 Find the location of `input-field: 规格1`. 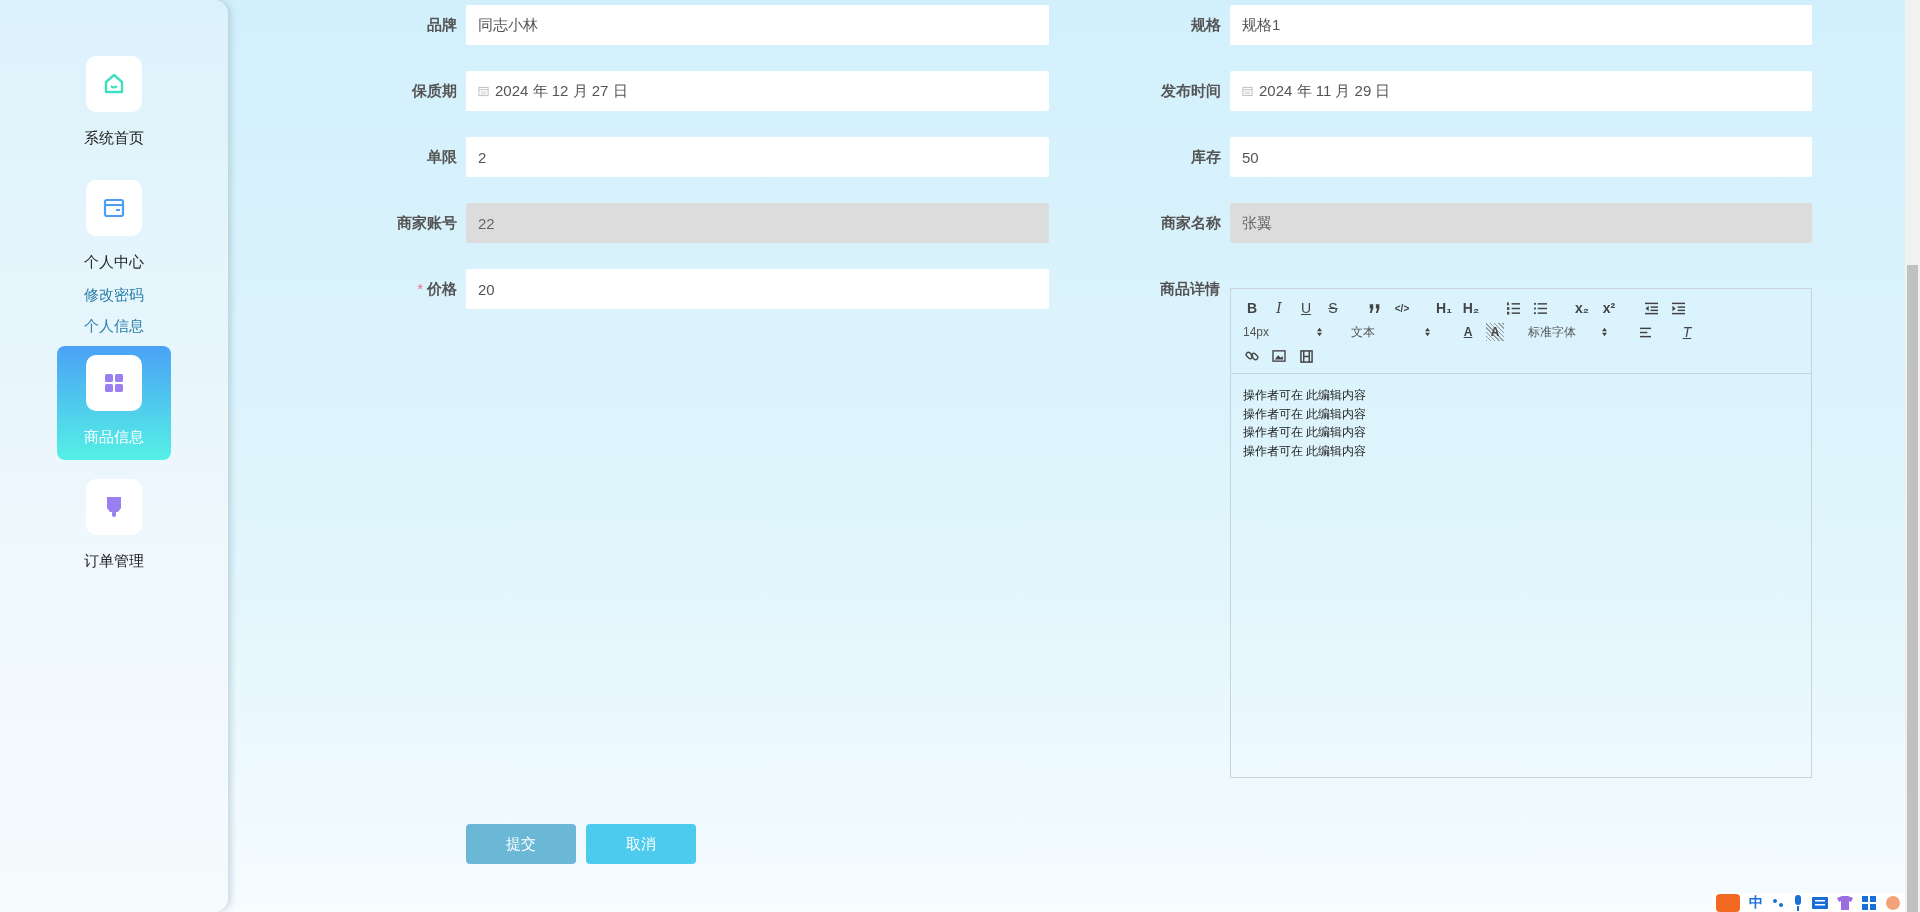

input-field: 规格1 is located at coordinates (1521, 25).